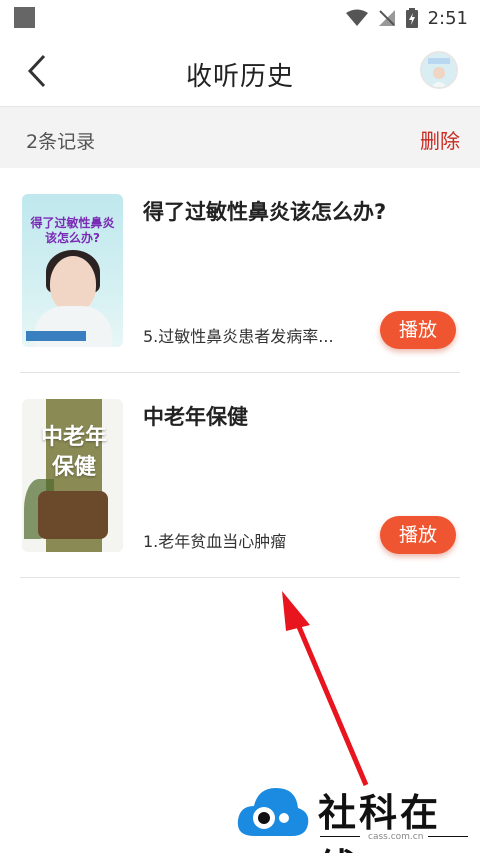 This screenshot has height=853, width=480. I want to click on item-subtitle: 1.老年贫血当心肿瘤, so click(215, 541).